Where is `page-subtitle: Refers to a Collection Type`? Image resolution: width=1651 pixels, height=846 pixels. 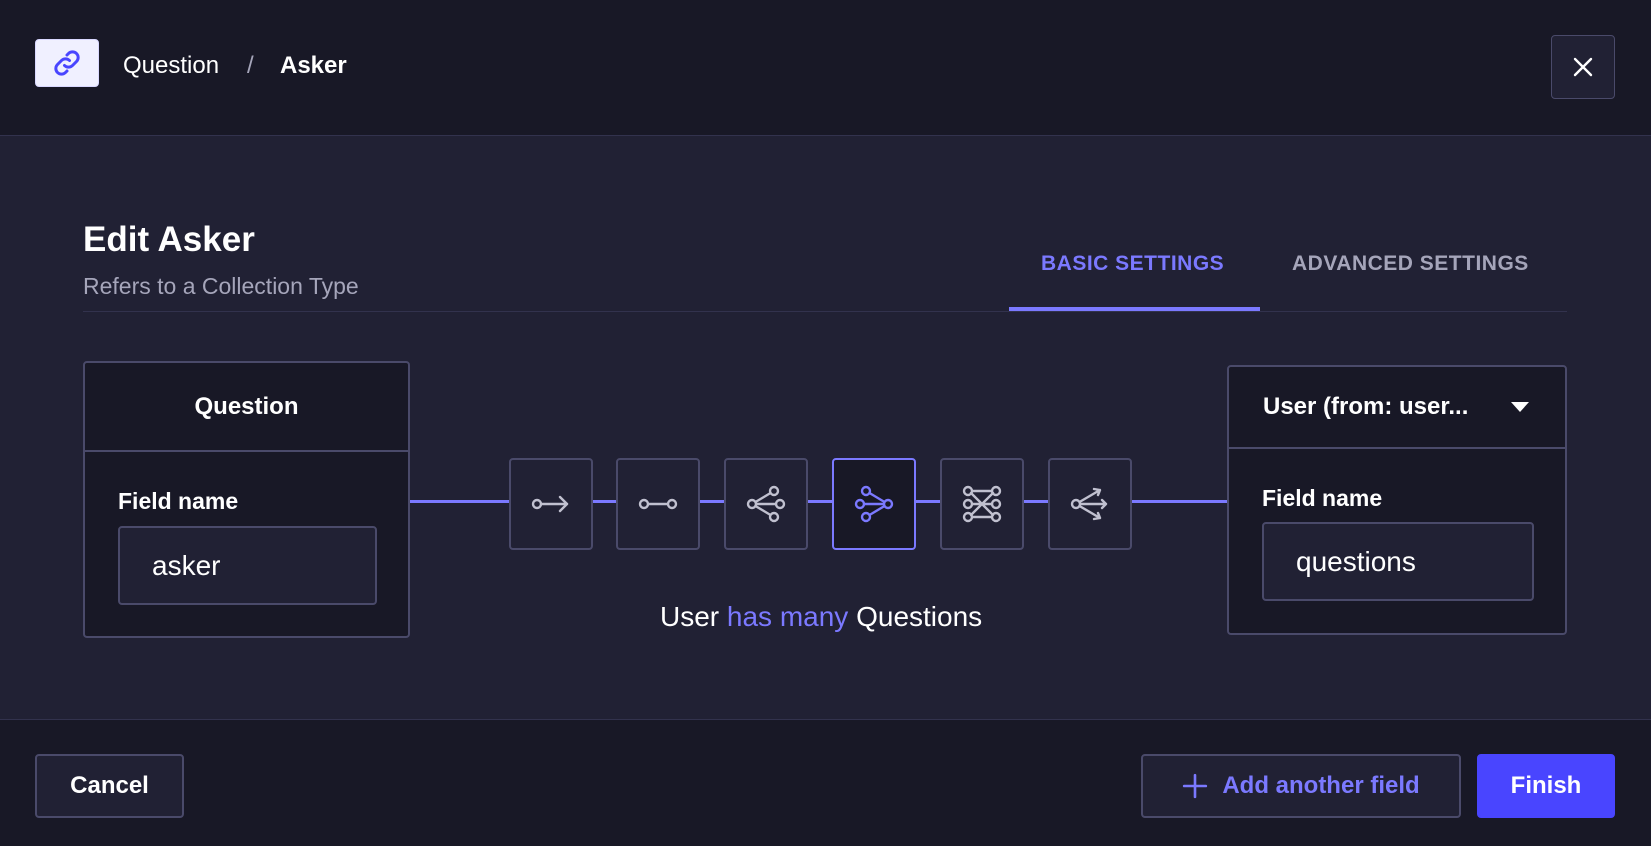 page-subtitle: Refers to a Collection Type is located at coordinates (221, 286).